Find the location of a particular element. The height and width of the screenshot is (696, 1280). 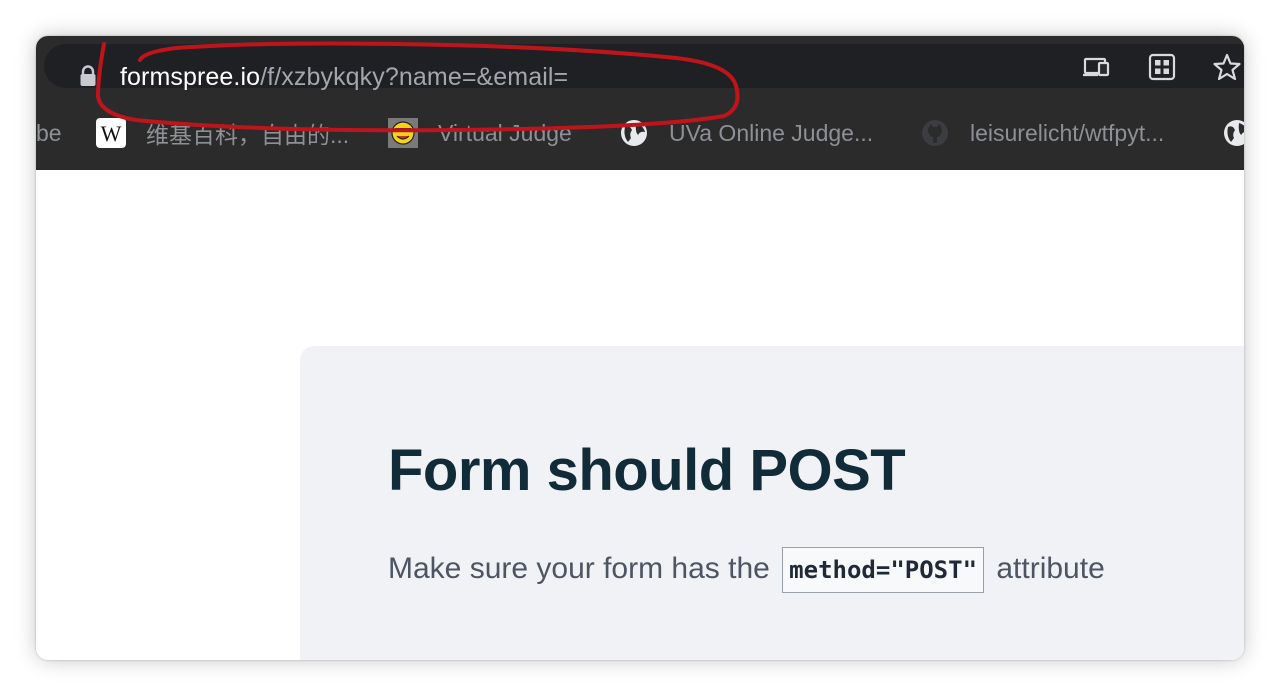

github-icon is located at coordinates (935, 133).